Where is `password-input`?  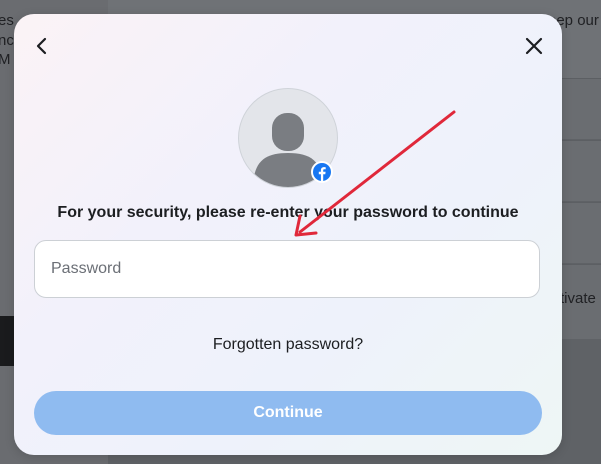 password-input is located at coordinates (287, 269).